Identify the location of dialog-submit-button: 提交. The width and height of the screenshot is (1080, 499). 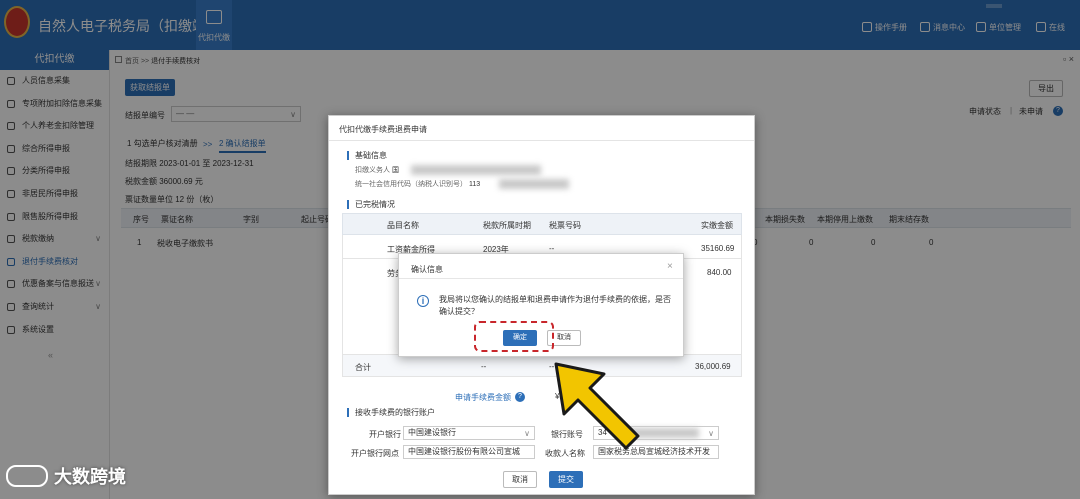
(566, 479).